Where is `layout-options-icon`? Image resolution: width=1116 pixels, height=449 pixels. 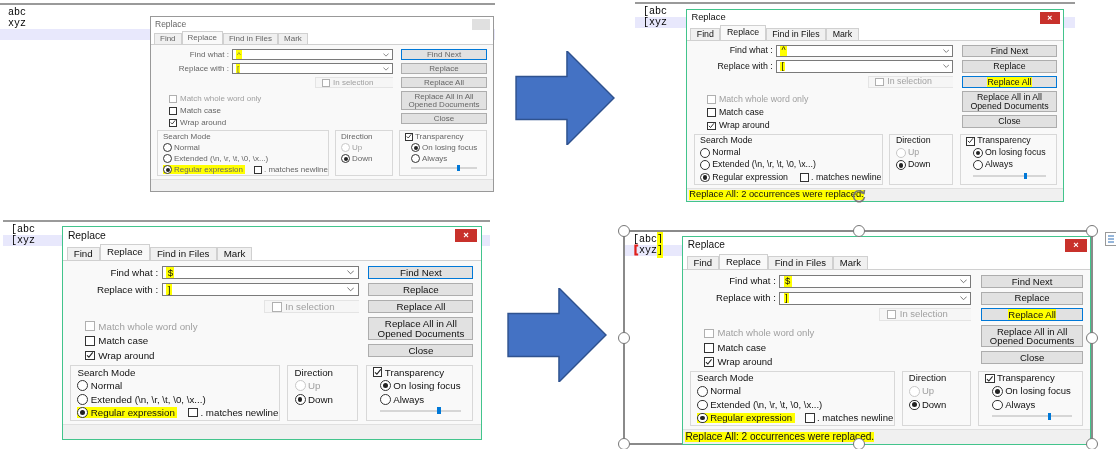 layout-options-icon is located at coordinates (1110, 239).